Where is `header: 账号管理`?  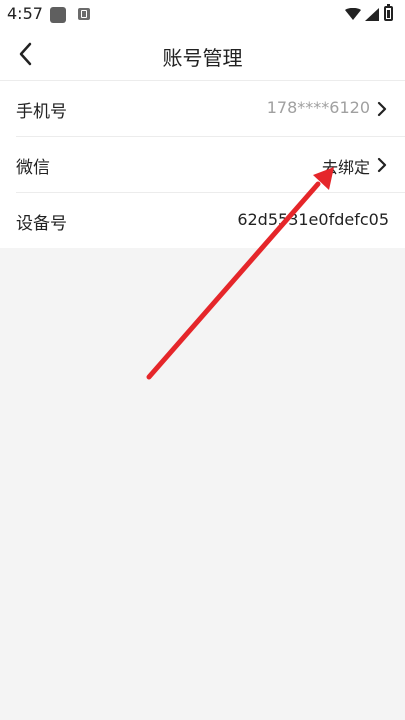 header: 账号管理 is located at coordinates (202, 55).